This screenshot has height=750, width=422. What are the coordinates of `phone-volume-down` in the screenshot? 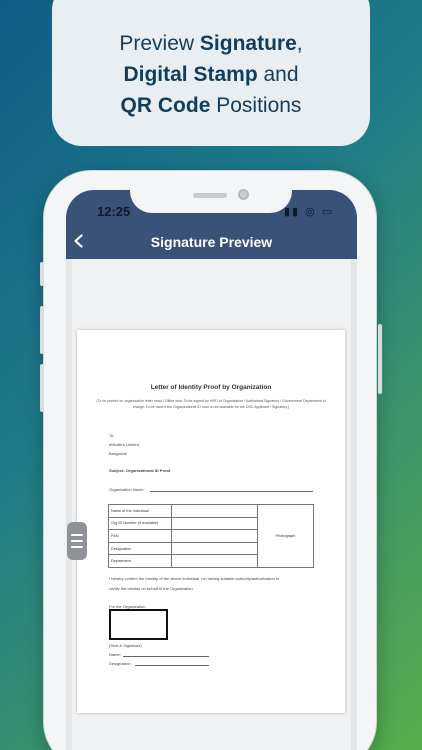 It's located at (42, 388).